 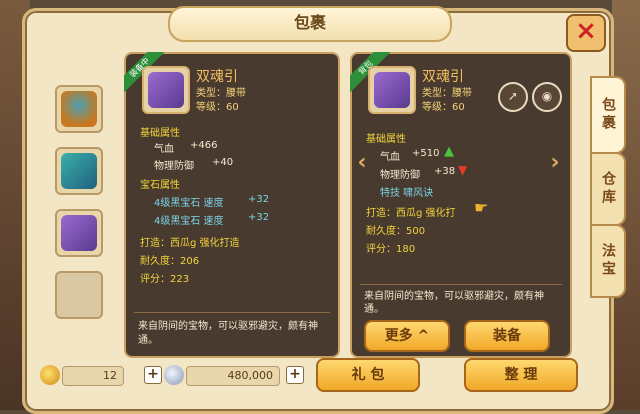 I want to click on inventory-slots, so click(x=79, y=209).